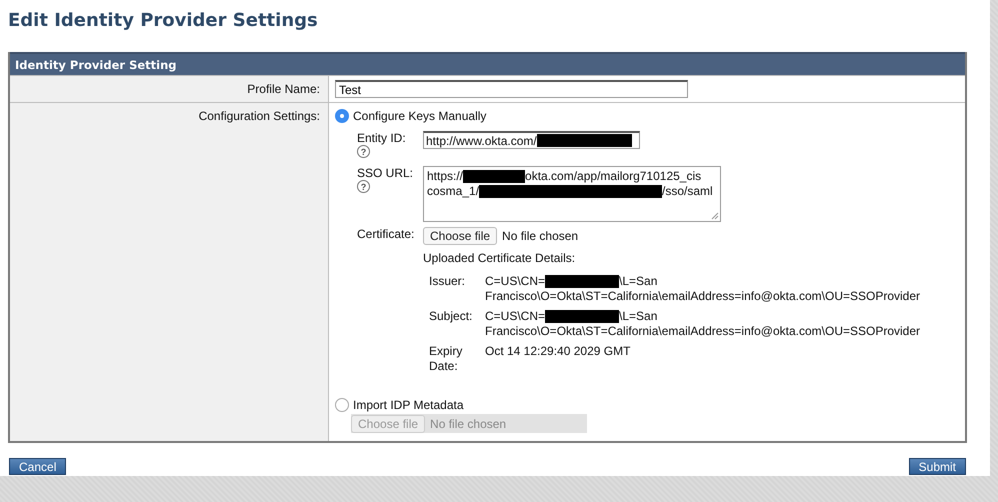 Image resolution: width=998 pixels, height=502 pixels. What do you see at coordinates (494, 176) in the screenshot?
I see `redaction-bar` at bounding box center [494, 176].